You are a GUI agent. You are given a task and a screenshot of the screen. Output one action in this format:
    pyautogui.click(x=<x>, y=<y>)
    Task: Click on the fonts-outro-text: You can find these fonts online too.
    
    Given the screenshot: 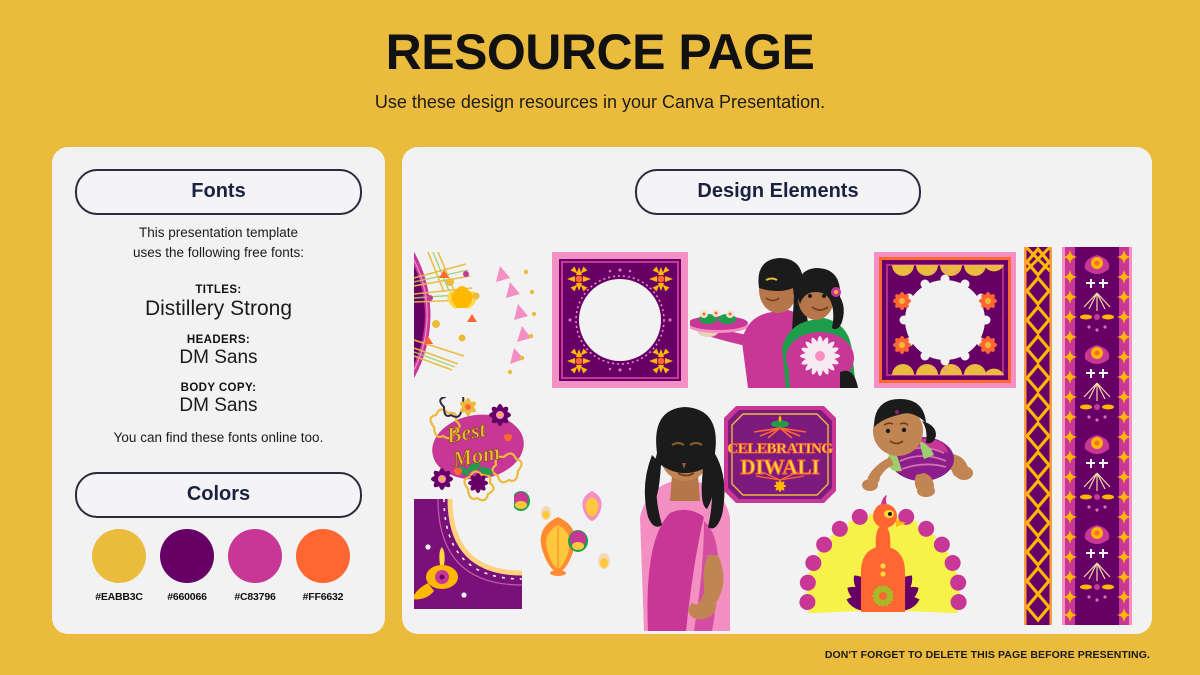 What is the action you would take?
    pyautogui.click(x=218, y=437)
    